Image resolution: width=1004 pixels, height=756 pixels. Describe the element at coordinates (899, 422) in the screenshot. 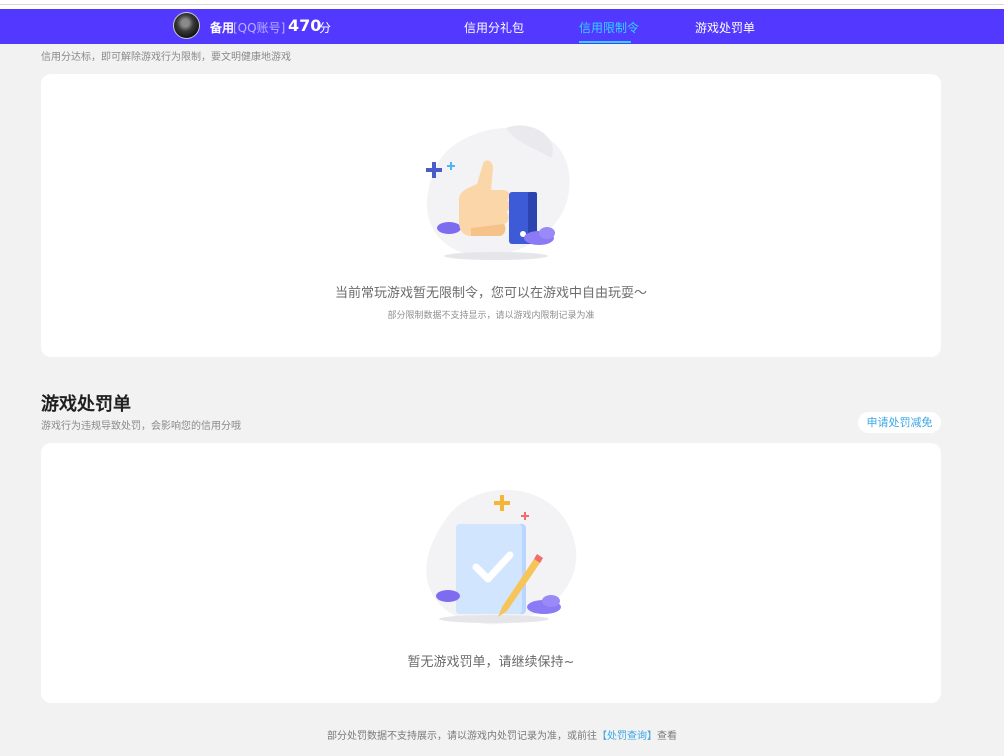

I see `apply-penalty-reduction-button: 申请处罚减免` at that location.